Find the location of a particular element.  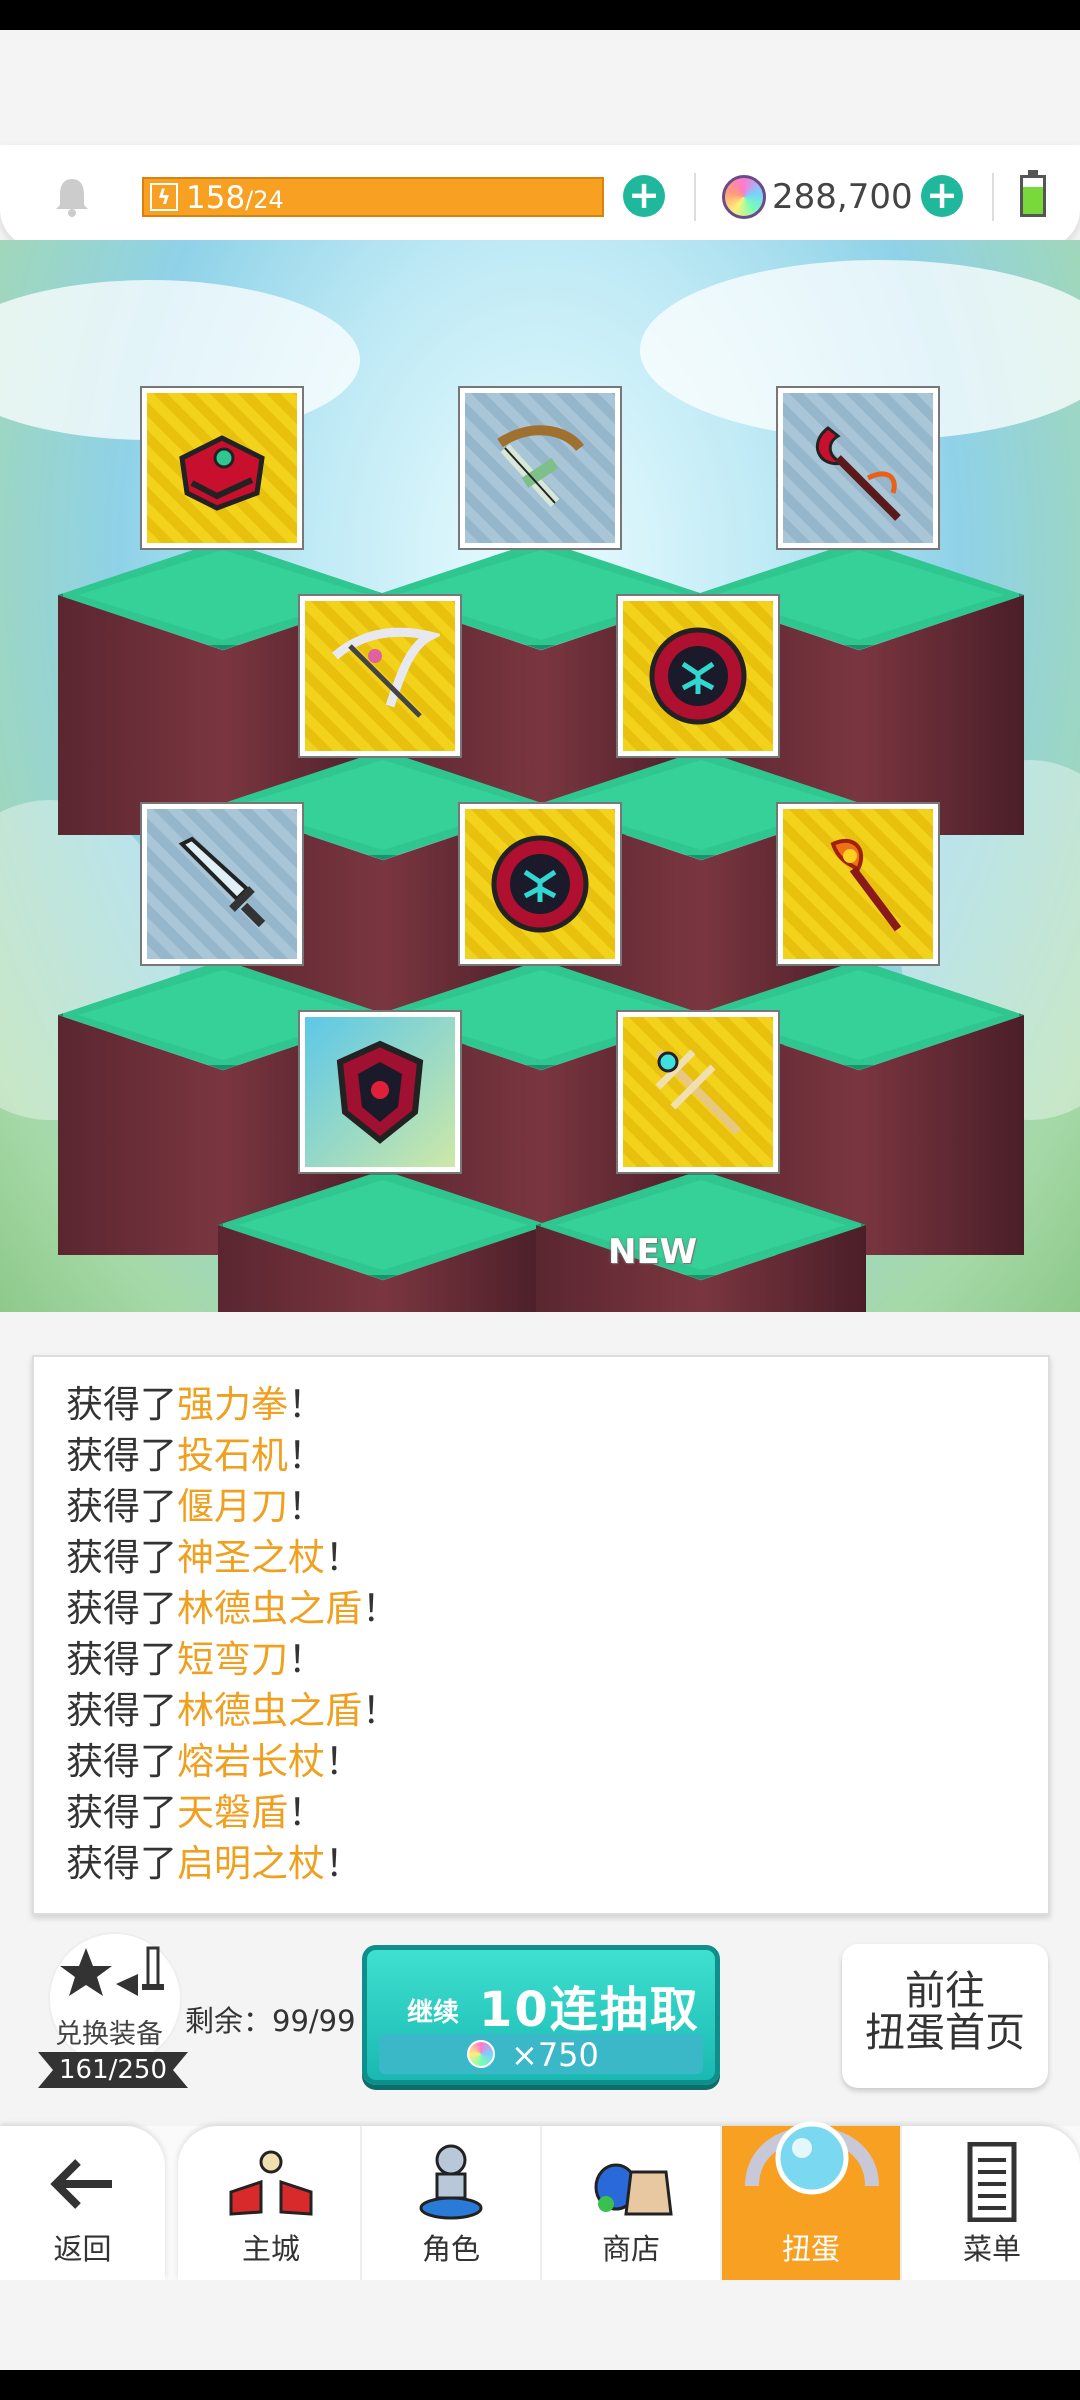

status-header: ϟ 158/24 + 288,700 + is located at coordinates (540, 197).